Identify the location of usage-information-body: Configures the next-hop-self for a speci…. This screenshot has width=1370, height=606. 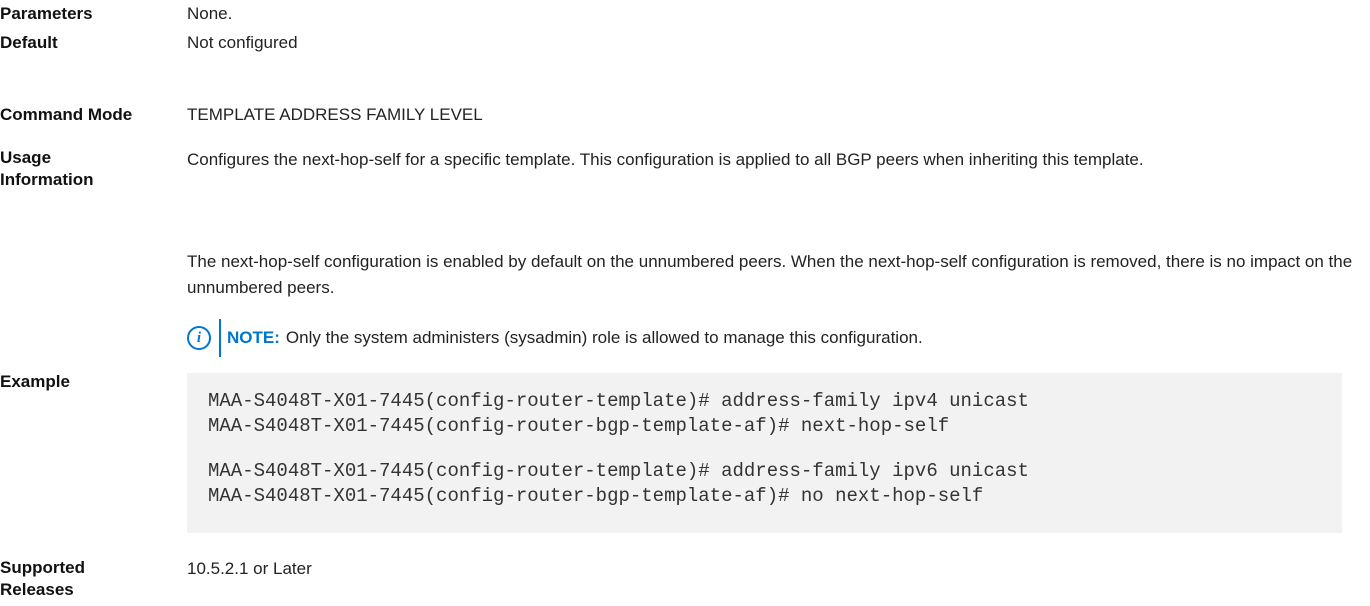
(772, 160).